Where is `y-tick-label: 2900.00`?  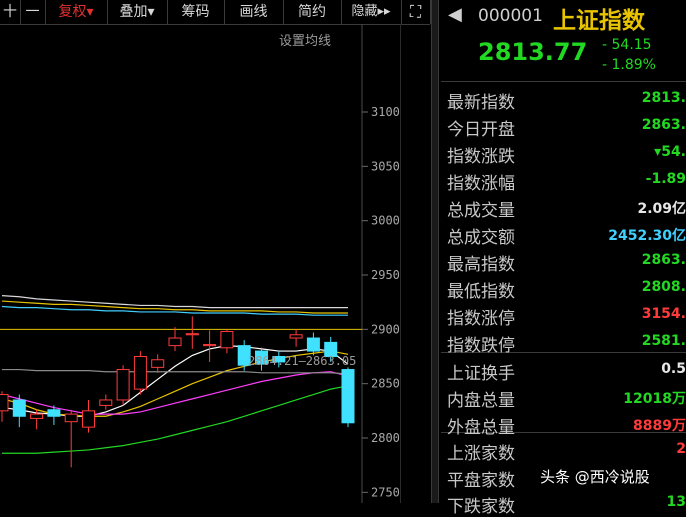
y-tick-label: 2900.00 is located at coordinates (385, 329).